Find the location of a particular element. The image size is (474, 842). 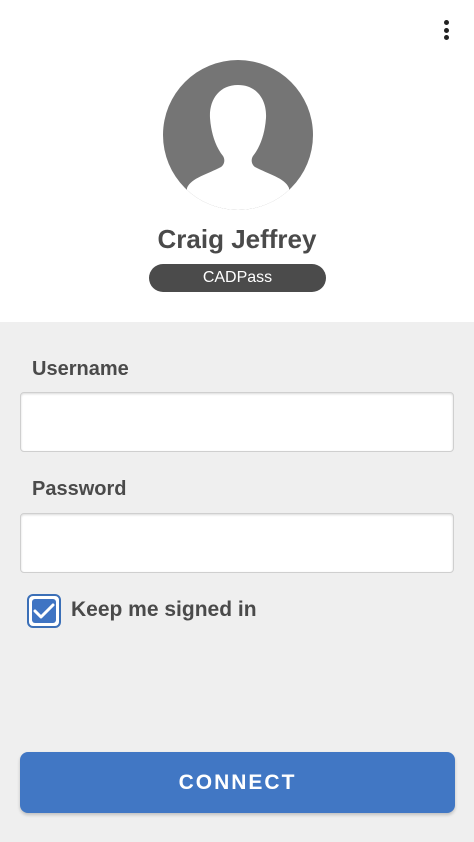

username-label: Username is located at coordinates (80, 369).